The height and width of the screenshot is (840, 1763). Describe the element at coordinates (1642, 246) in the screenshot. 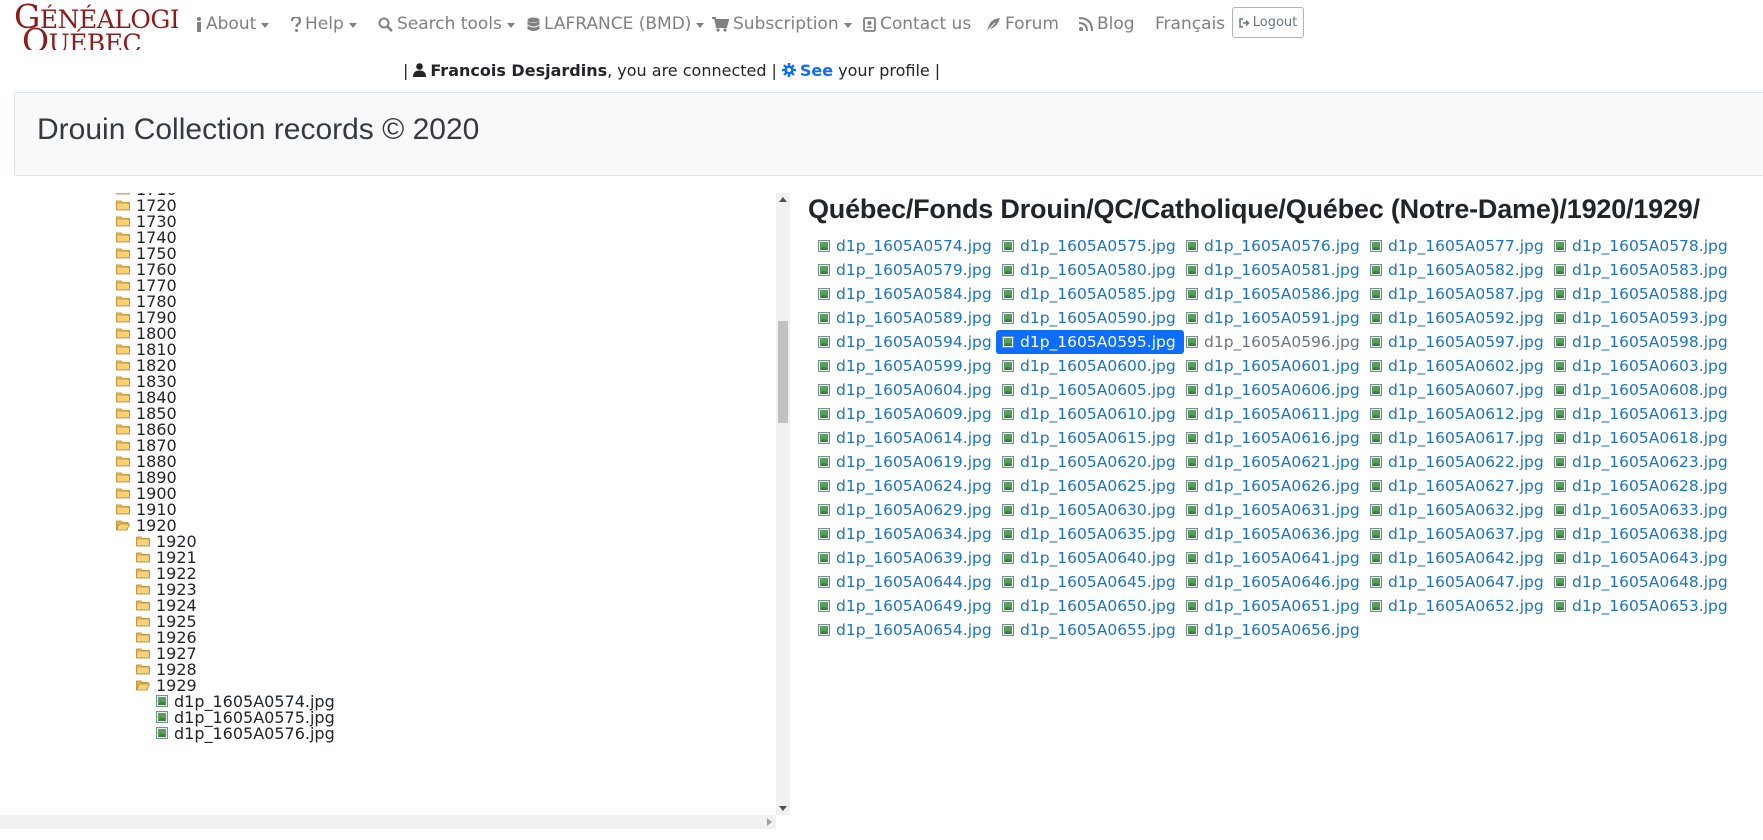

I see `file-link: d1p_1605A0578.jpg` at that location.